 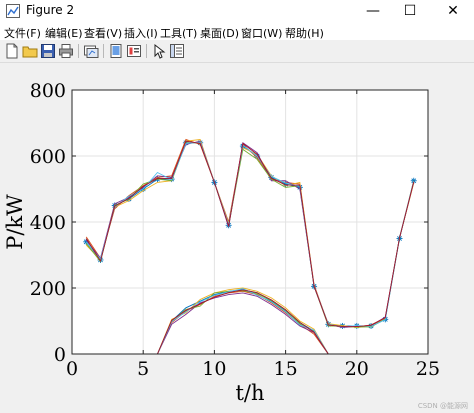 What do you see at coordinates (159, 51) in the screenshot?
I see `pointer-icon` at bounding box center [159, 51].